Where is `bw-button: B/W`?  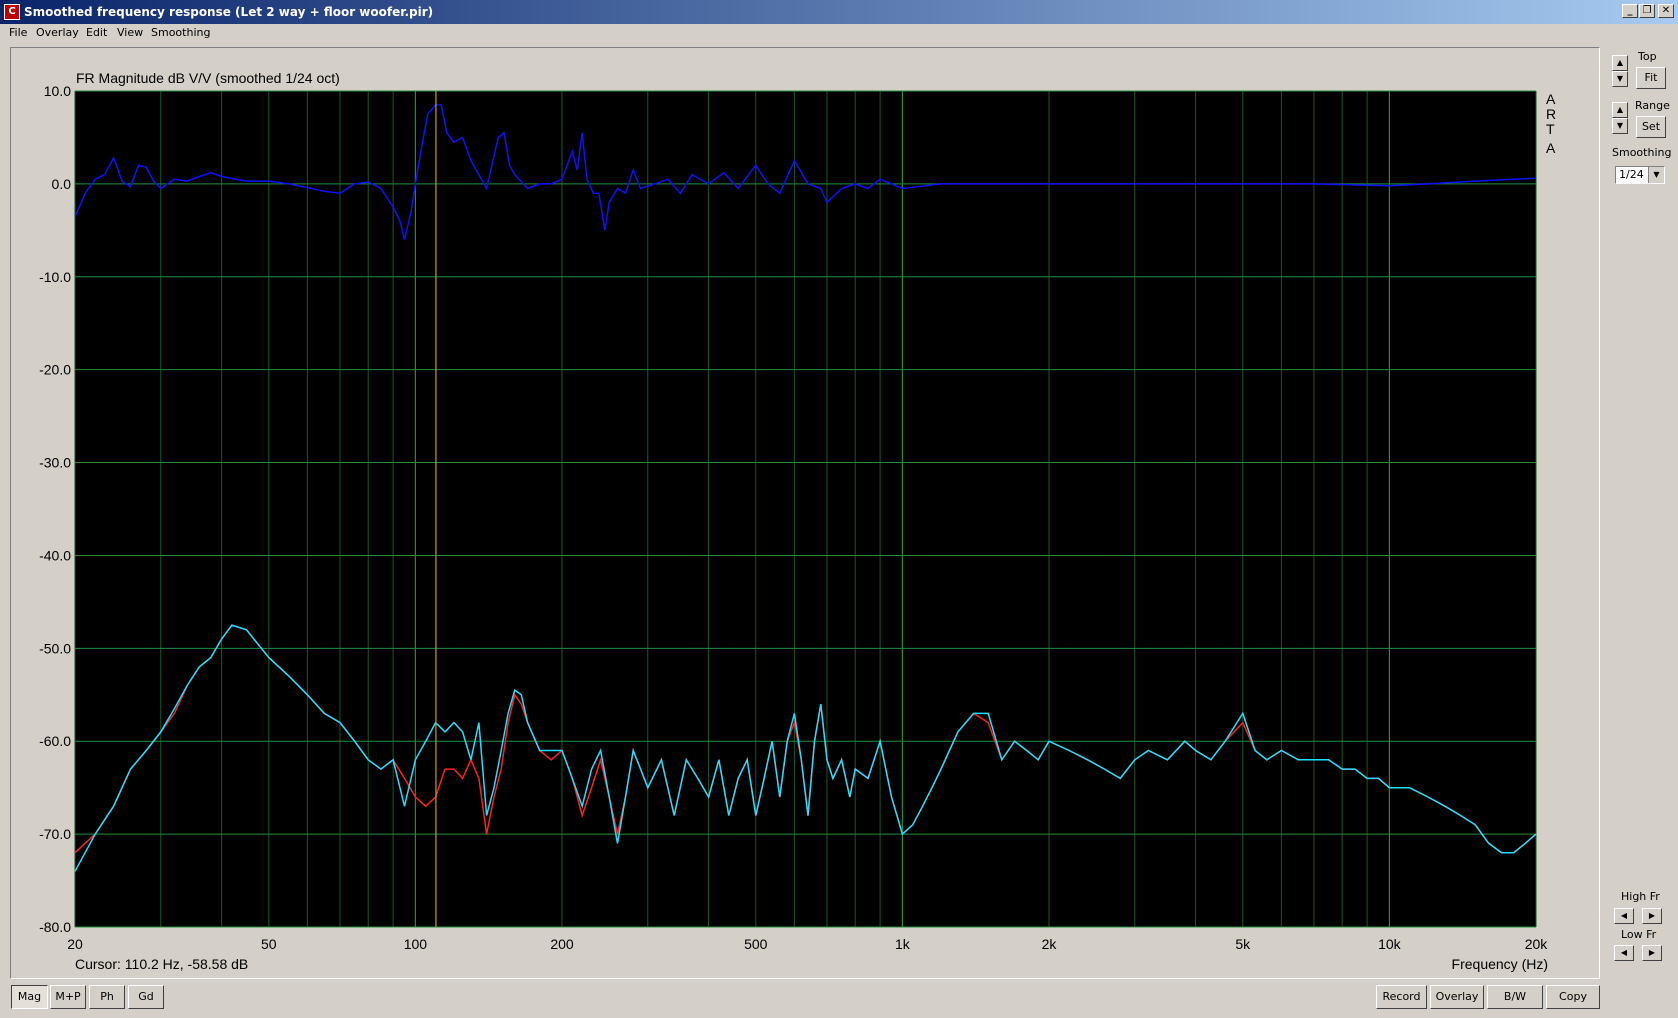
bw-button: B/W is located at coordinates (1515, 997).